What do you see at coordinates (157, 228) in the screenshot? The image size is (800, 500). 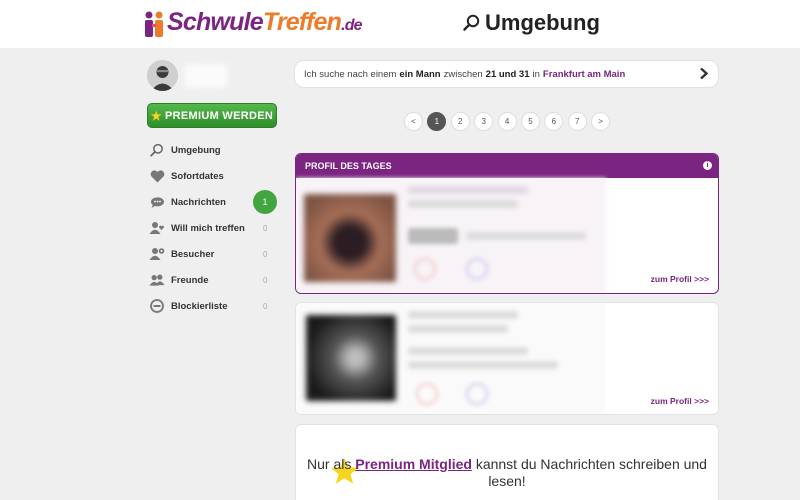 I see `user-heart-icon` at bounding box center [157, 228].